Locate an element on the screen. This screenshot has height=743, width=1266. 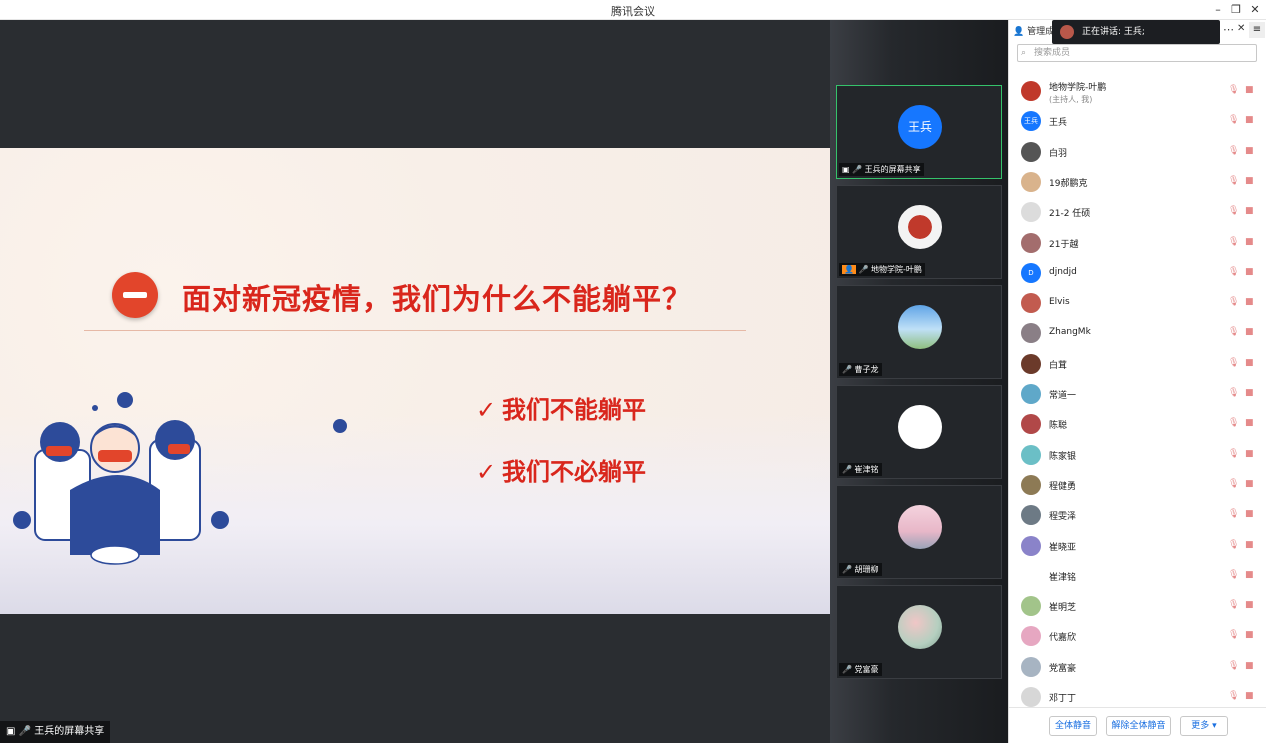
member-row: 代嘉欣 🎙 ■ is located at coordinates (1137, 636).